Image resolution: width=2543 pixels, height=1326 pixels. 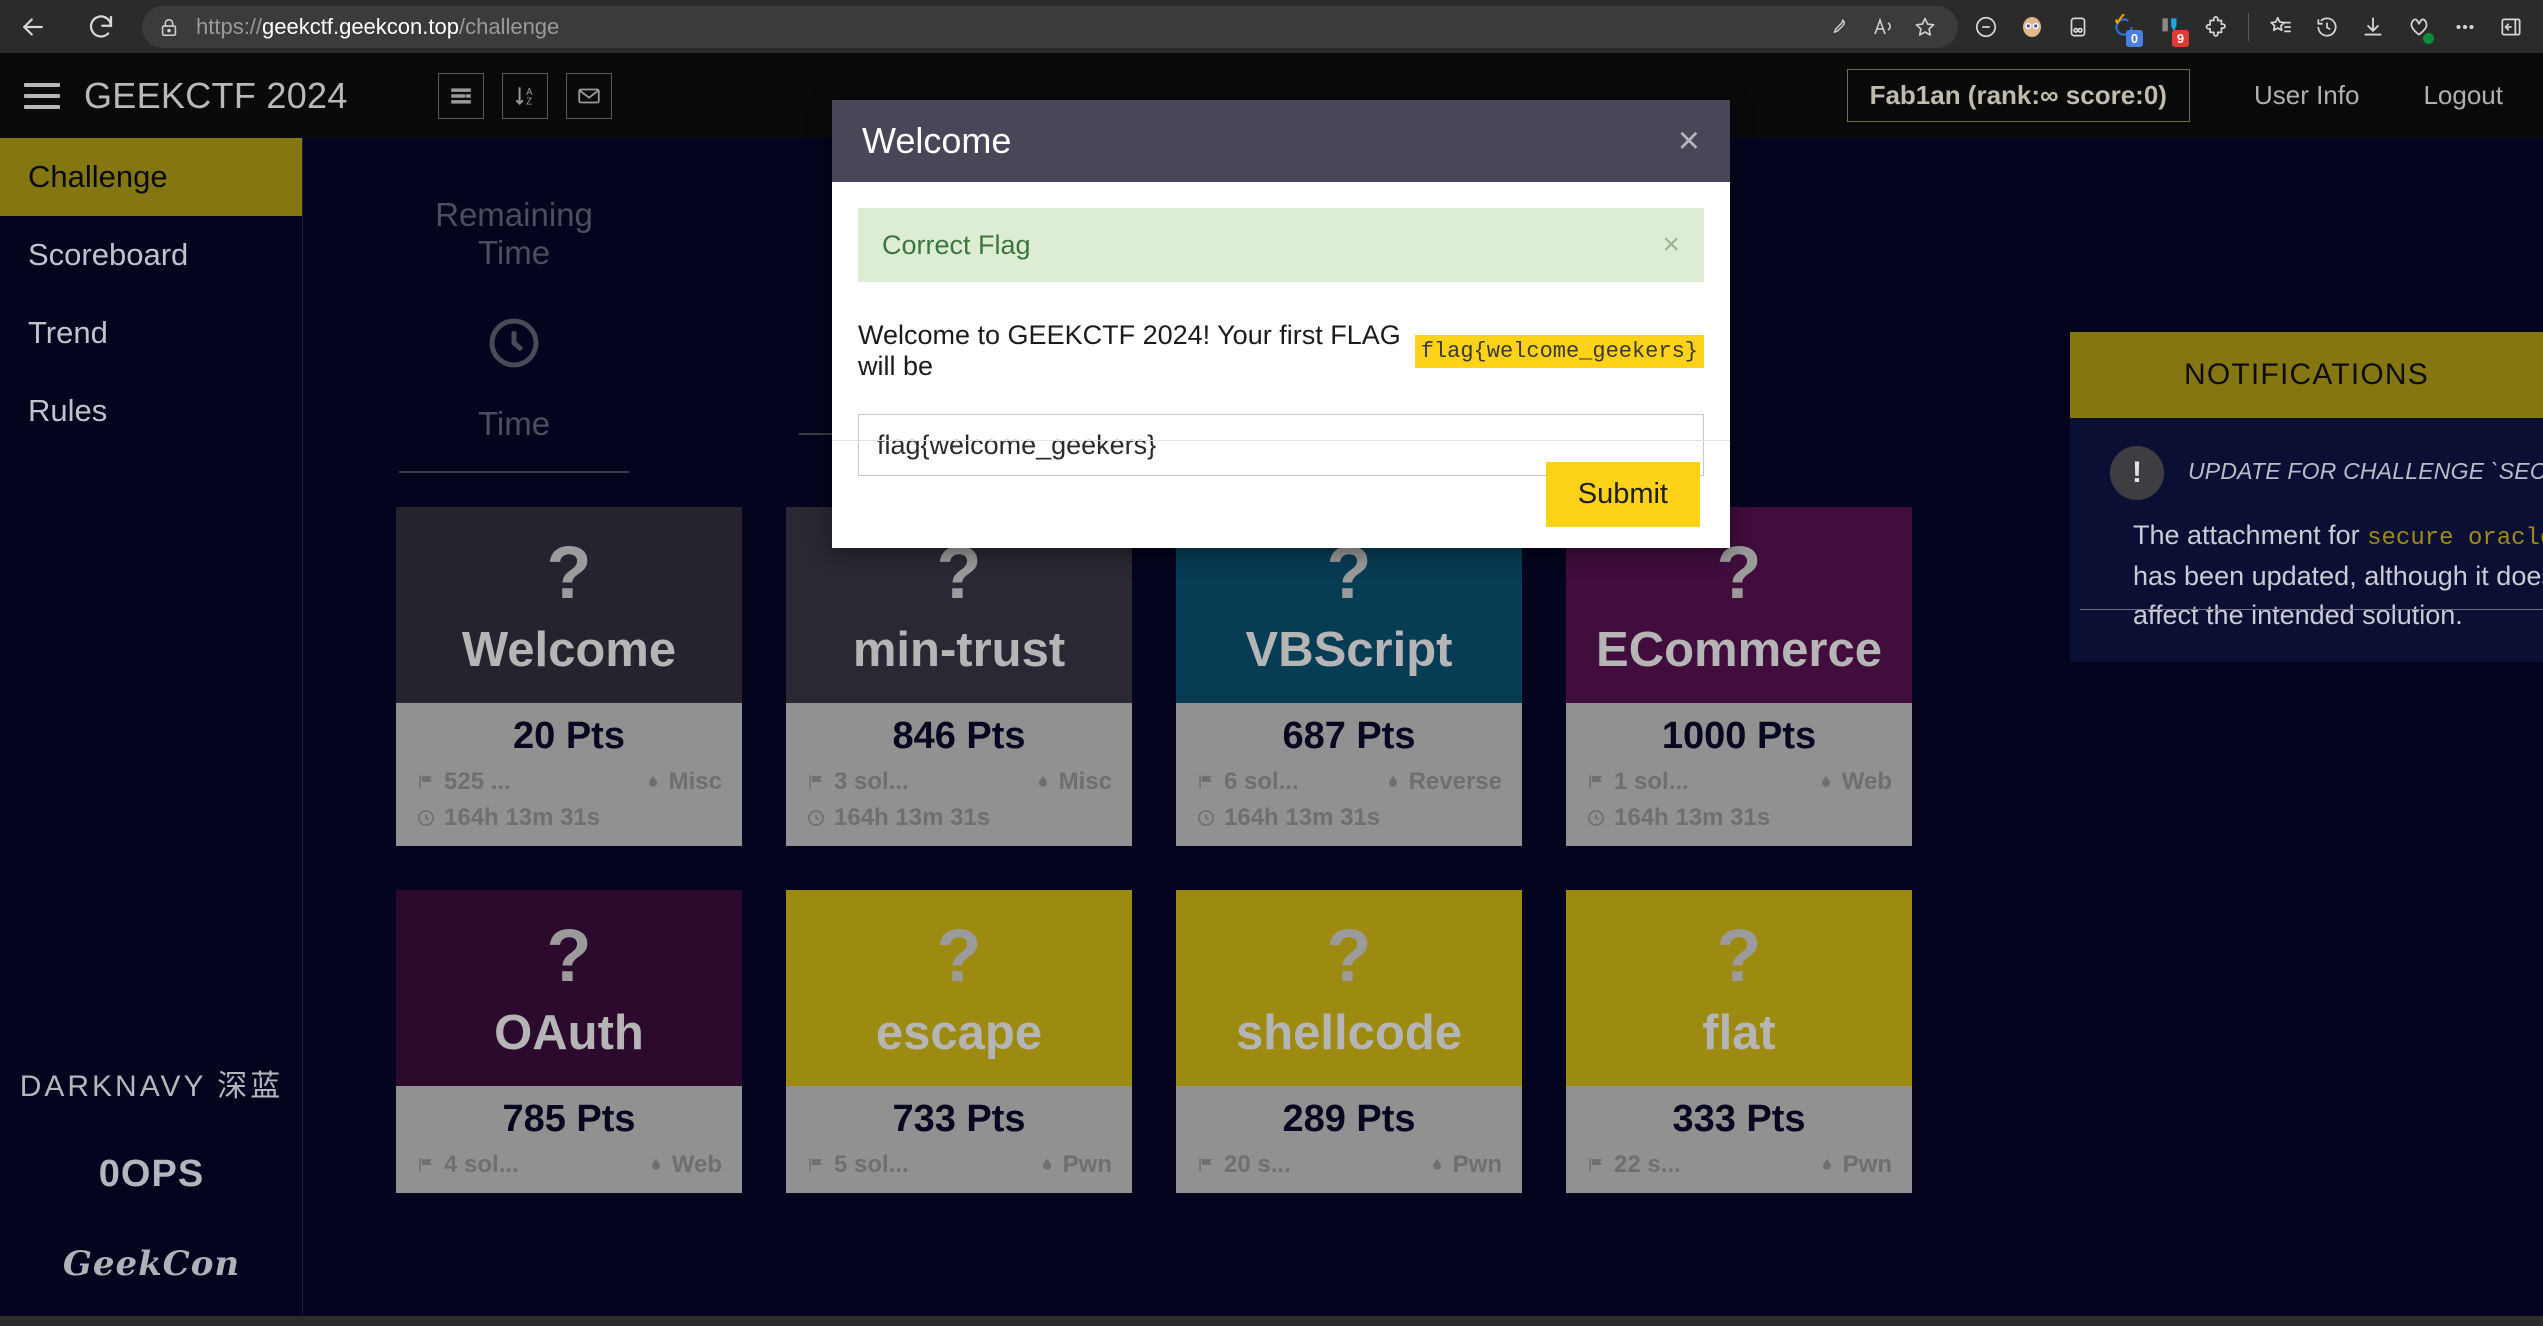 I want to click on collections-icon, so click(x=2078, y=27).